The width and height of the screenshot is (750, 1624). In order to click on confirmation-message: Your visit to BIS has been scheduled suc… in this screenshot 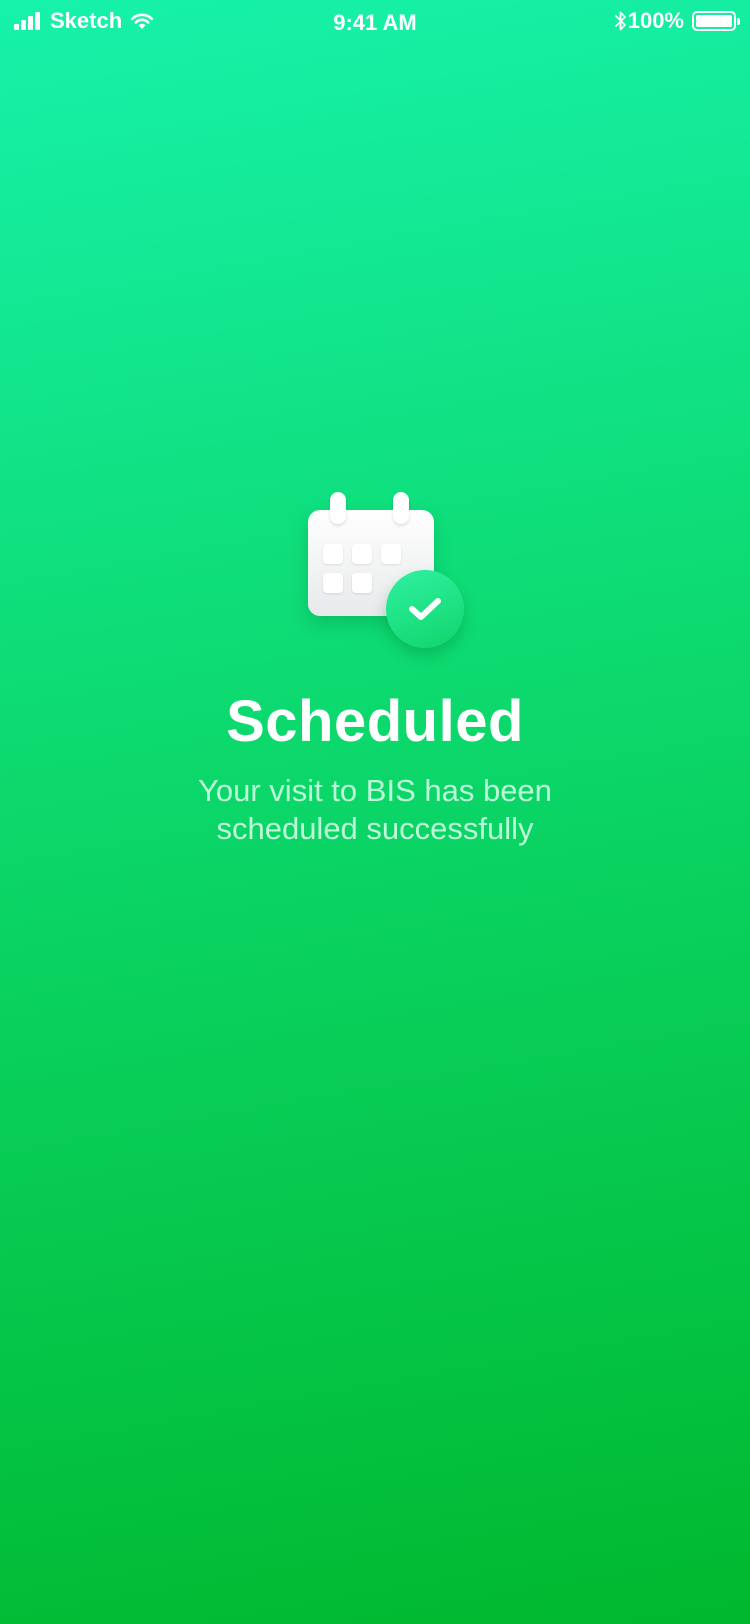, I will do `click(375, 809)`.